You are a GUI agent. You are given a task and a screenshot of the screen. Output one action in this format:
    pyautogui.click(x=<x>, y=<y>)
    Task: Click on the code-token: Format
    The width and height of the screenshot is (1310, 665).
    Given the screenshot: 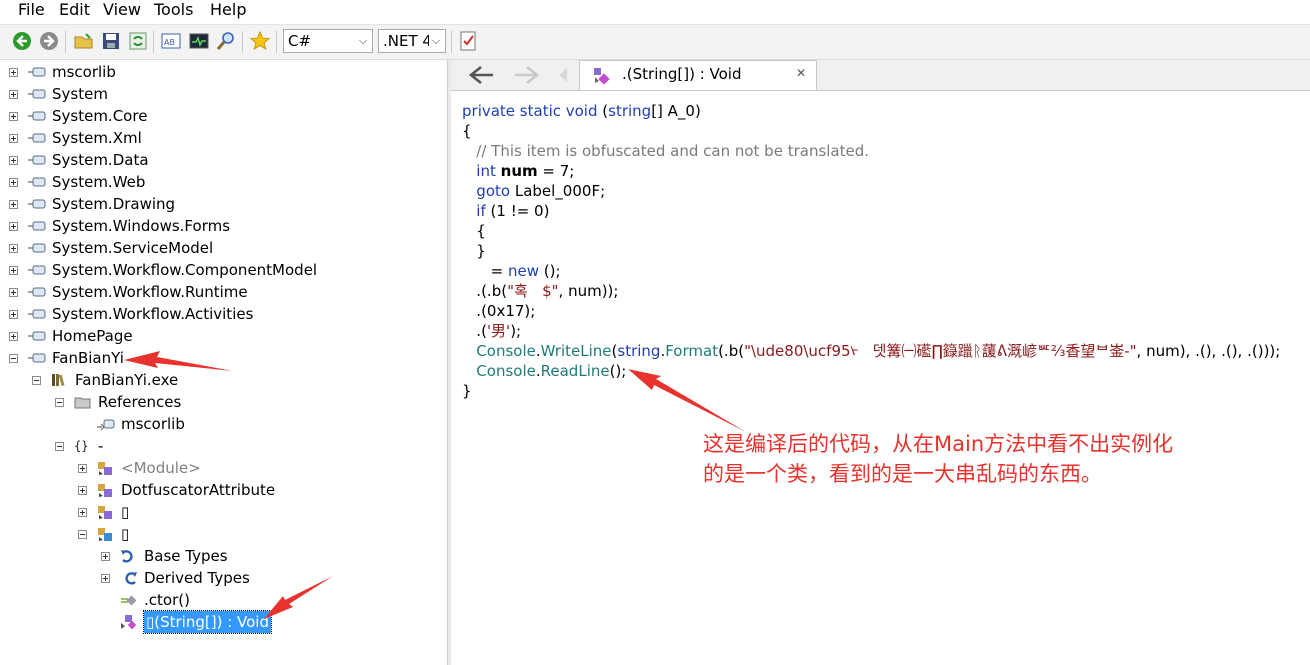 What is the action you would take?
    pyautogui.click(x=692, y=351)
    